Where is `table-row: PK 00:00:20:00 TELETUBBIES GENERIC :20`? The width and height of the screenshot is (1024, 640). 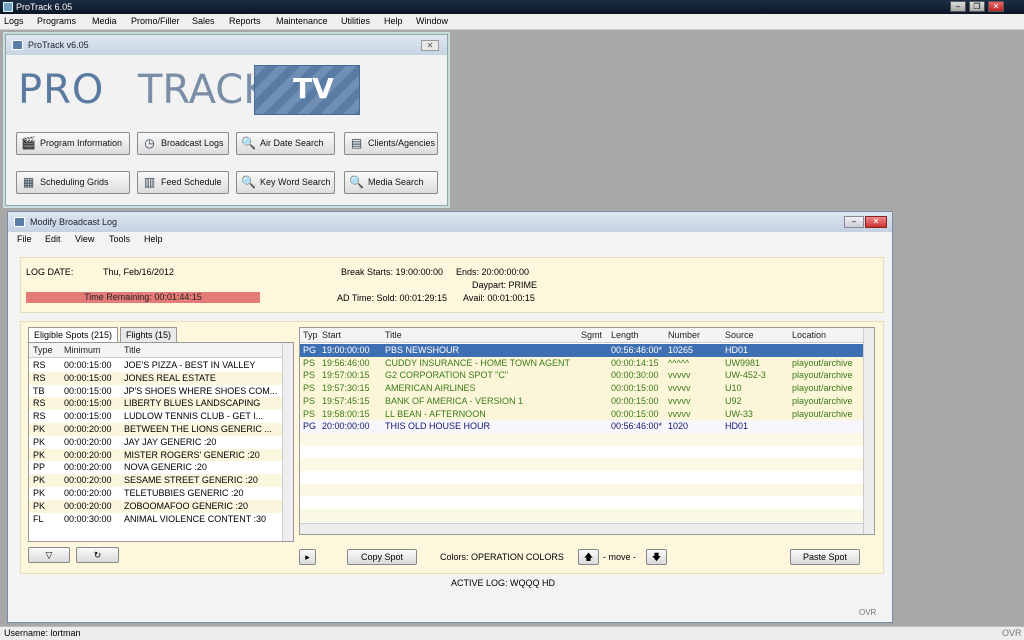 table-row: PK 00:00:20:00 TELETUBBIES GENERIC :20 is located at coordinates (156, 493).